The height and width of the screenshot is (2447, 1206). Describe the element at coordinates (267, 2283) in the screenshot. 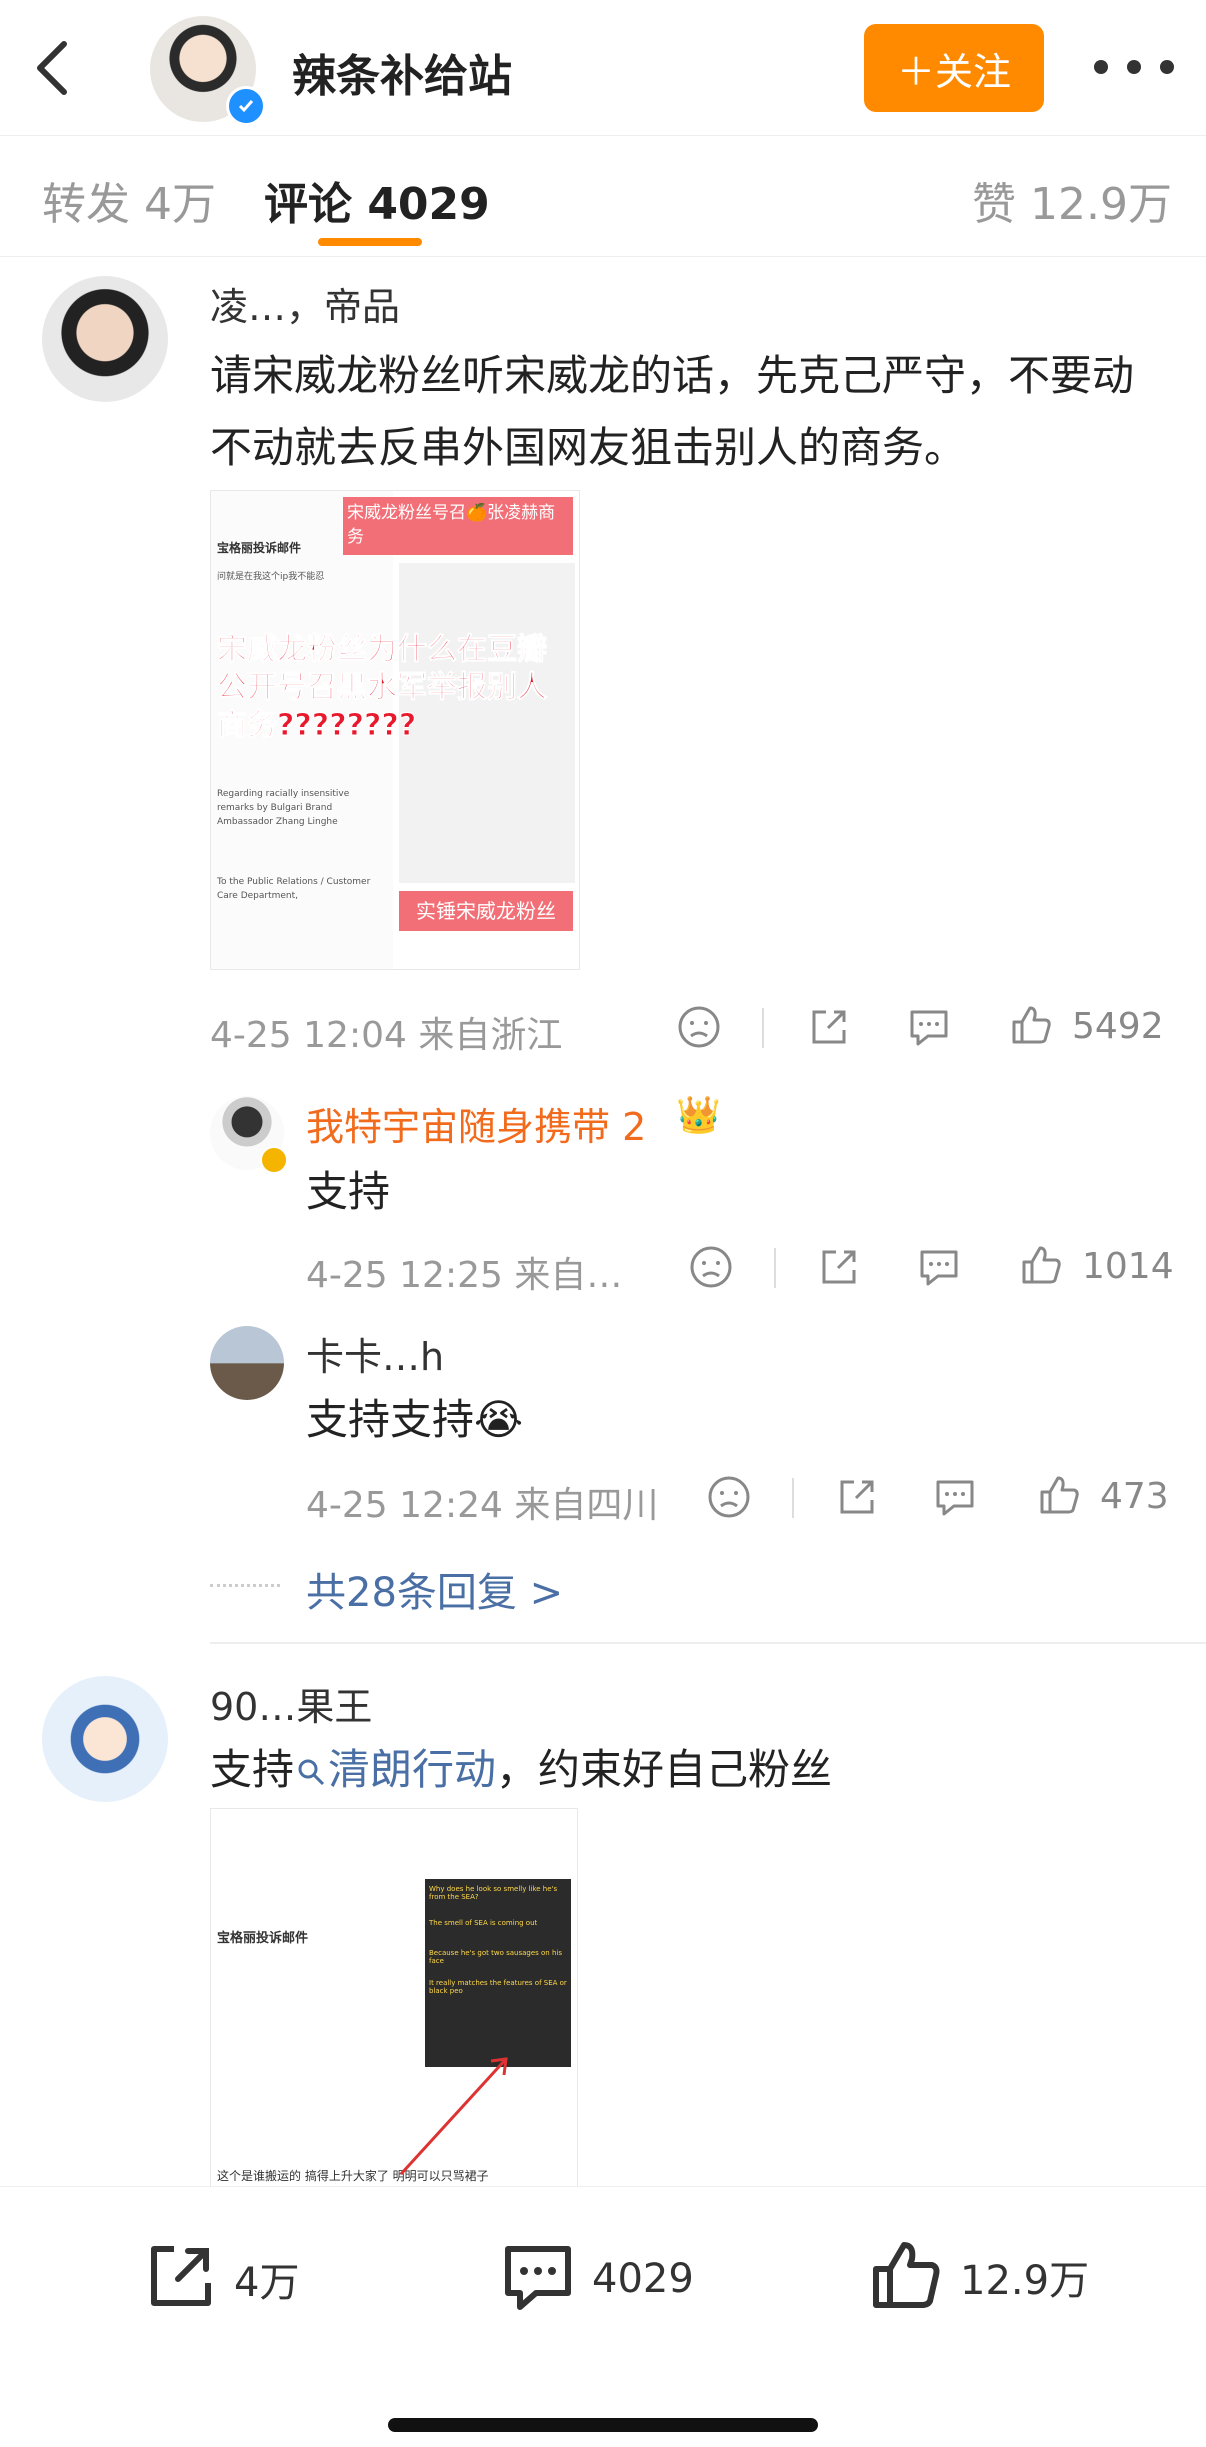

I see `repost-count: 4万` at that location.